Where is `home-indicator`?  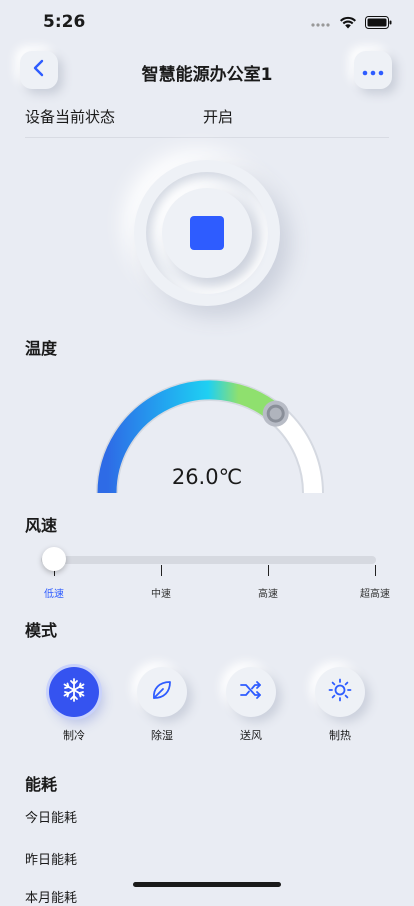
home-indicator is located at coordinates (207, 884).